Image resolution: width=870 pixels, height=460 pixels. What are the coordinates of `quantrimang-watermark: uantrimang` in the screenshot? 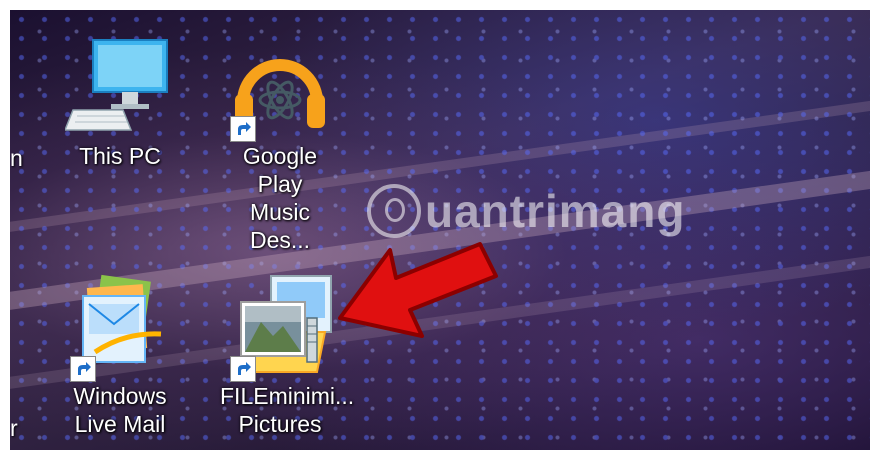 It's located at (526, 209).